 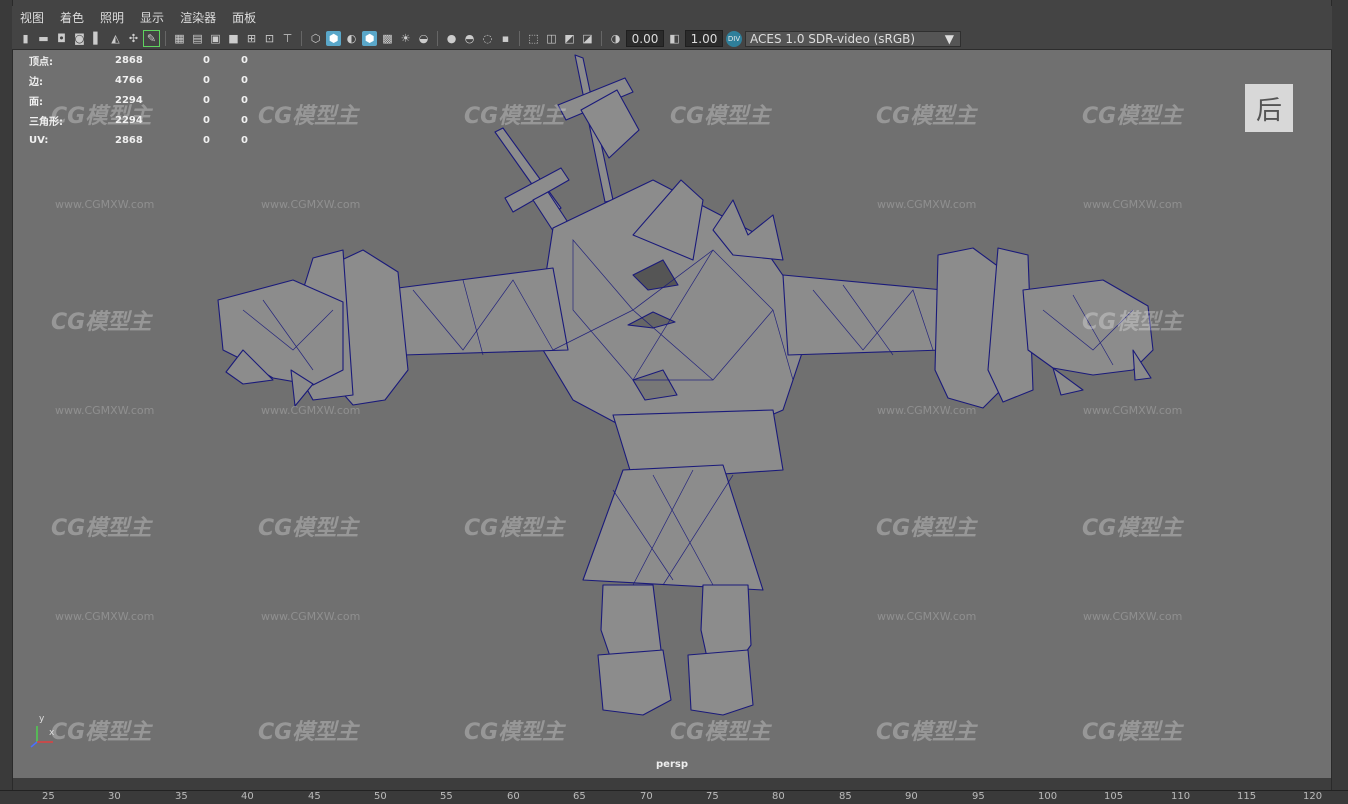 I want to click on camera-attributes-icon: ◙, so click(x=79, y=38).